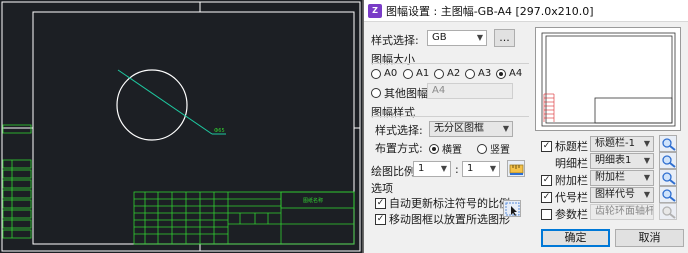 The width and height of the screenshot is (688, 253). Describe the element at coordinates (668, 211) in the screenshot. I see `param-bar-edit-button` at that location.